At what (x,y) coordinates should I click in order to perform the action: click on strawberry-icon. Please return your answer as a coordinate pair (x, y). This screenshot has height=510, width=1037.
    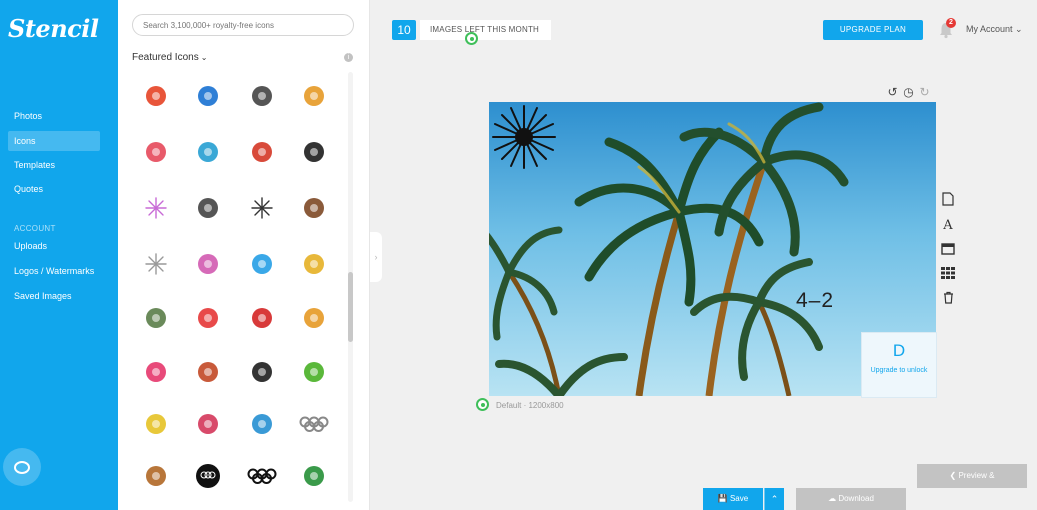
    Looking at the image, I should click on (262, 318).